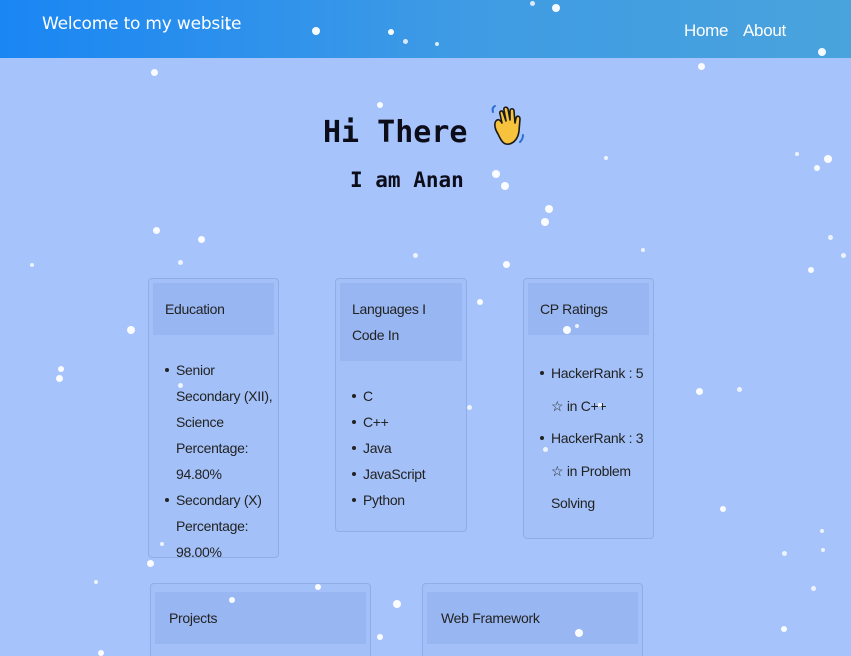 The height and width of the screenshot is (656, 851). I want to click on hero-title: Hi There, so click(423, 130).